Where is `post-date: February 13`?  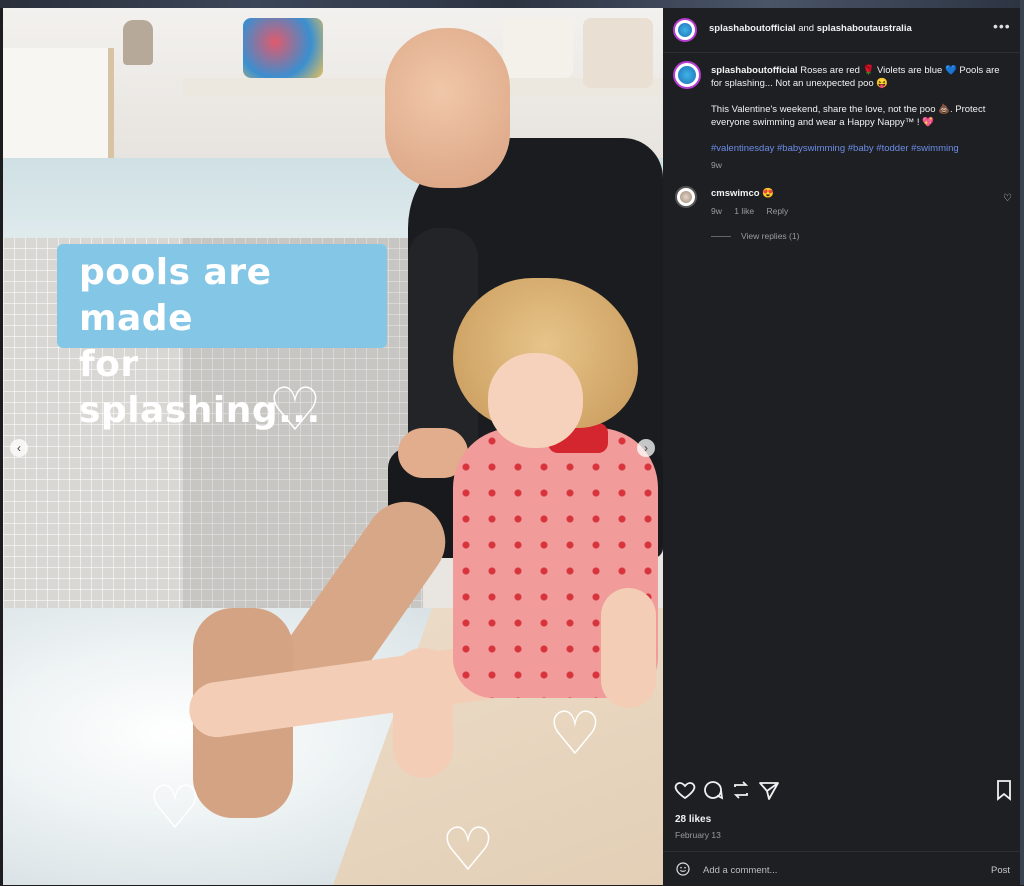
post-date: February 13 is located at coordinates (698, 835).